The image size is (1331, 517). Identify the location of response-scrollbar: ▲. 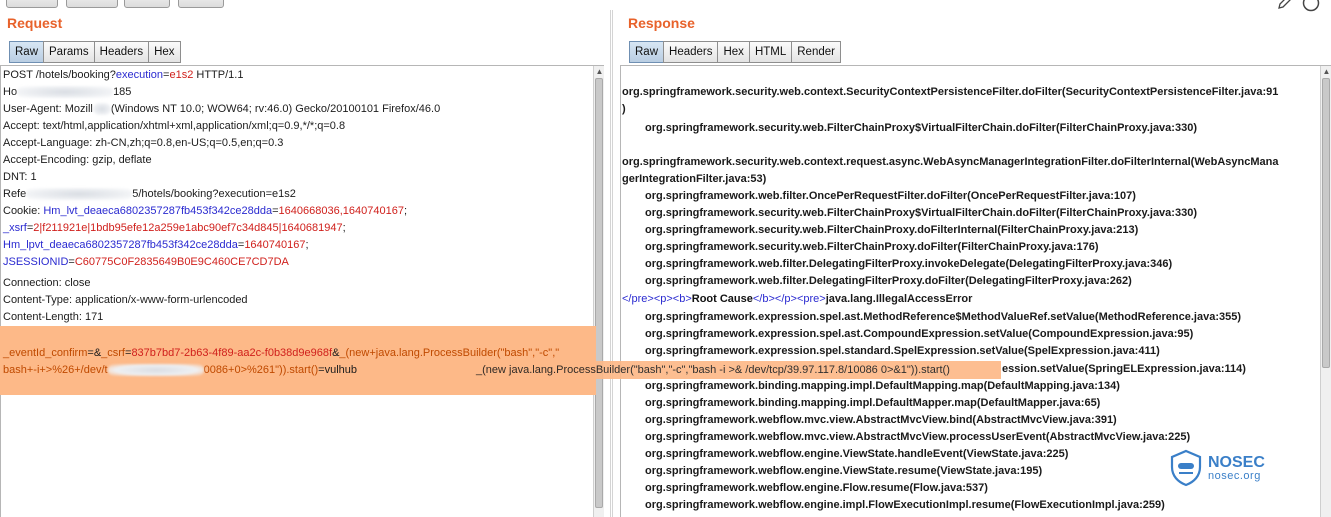
(1325, 291).